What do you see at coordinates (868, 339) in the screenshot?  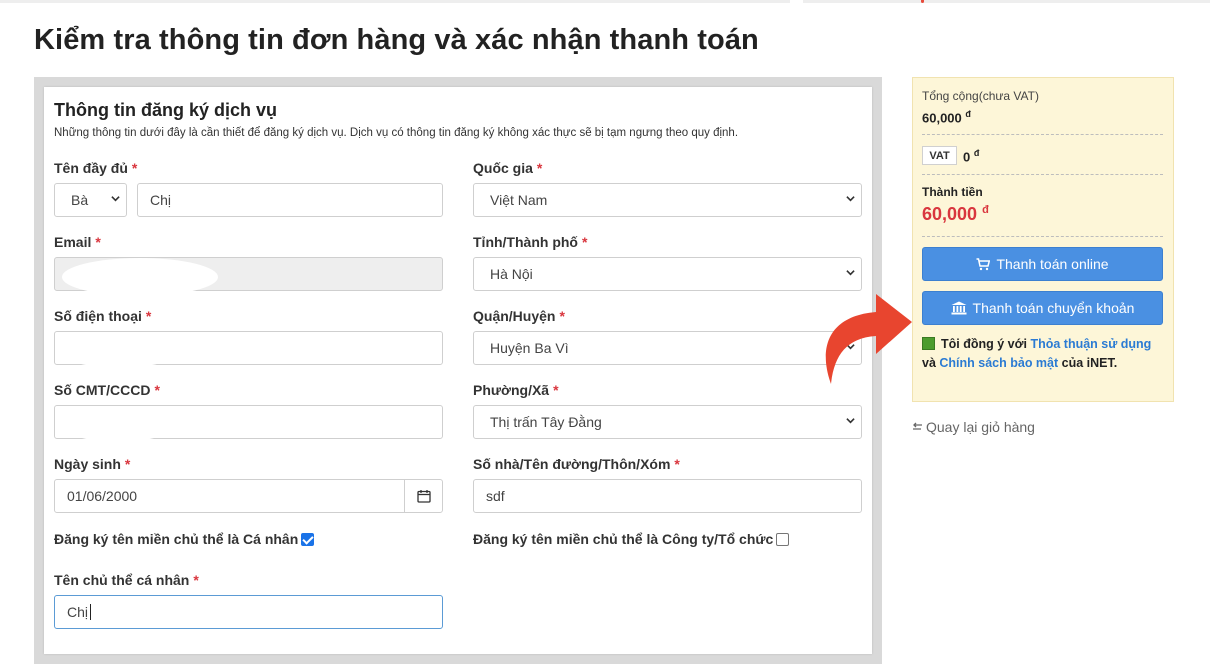 I see `annotation-arrow-icon` at bounding box center [868, 339].